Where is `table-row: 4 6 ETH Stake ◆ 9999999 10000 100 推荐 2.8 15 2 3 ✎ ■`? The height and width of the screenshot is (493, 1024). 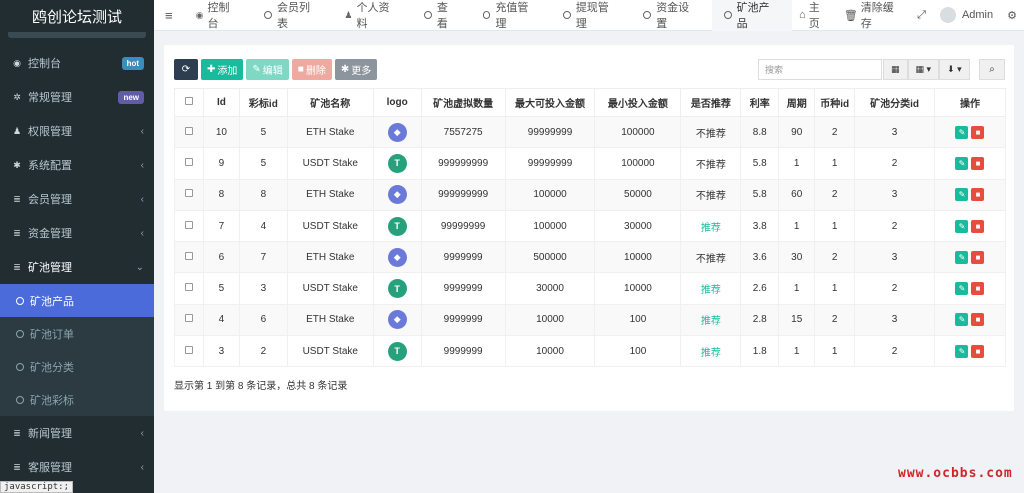 table-row: 4 6 ETH Stake ◆ 9999999 10000 100 推荐 2.8 15 2 3 ✎ ■ is located at coordinates (590, 320).